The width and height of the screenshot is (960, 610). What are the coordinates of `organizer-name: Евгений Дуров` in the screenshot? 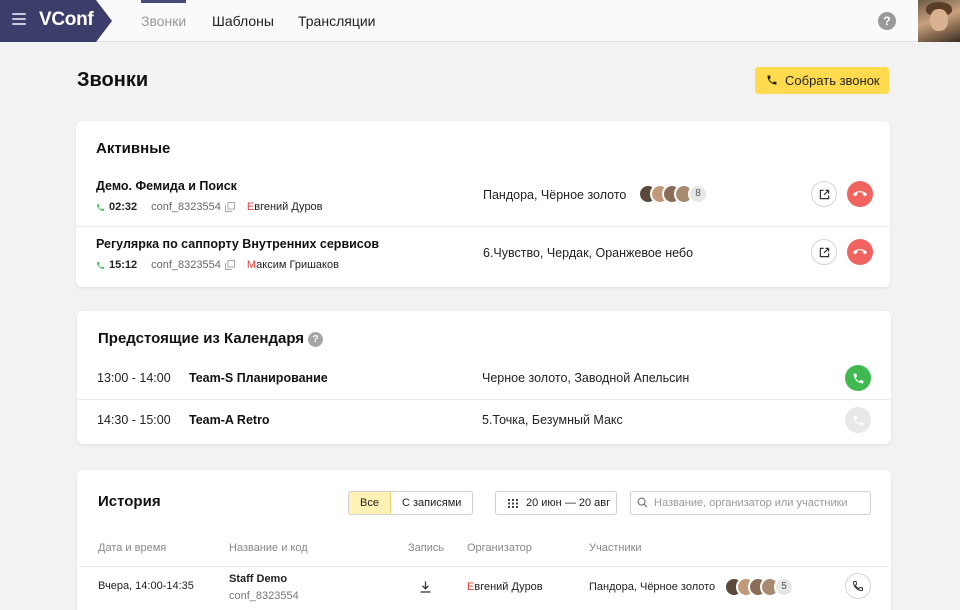 It's located at (285, 207).